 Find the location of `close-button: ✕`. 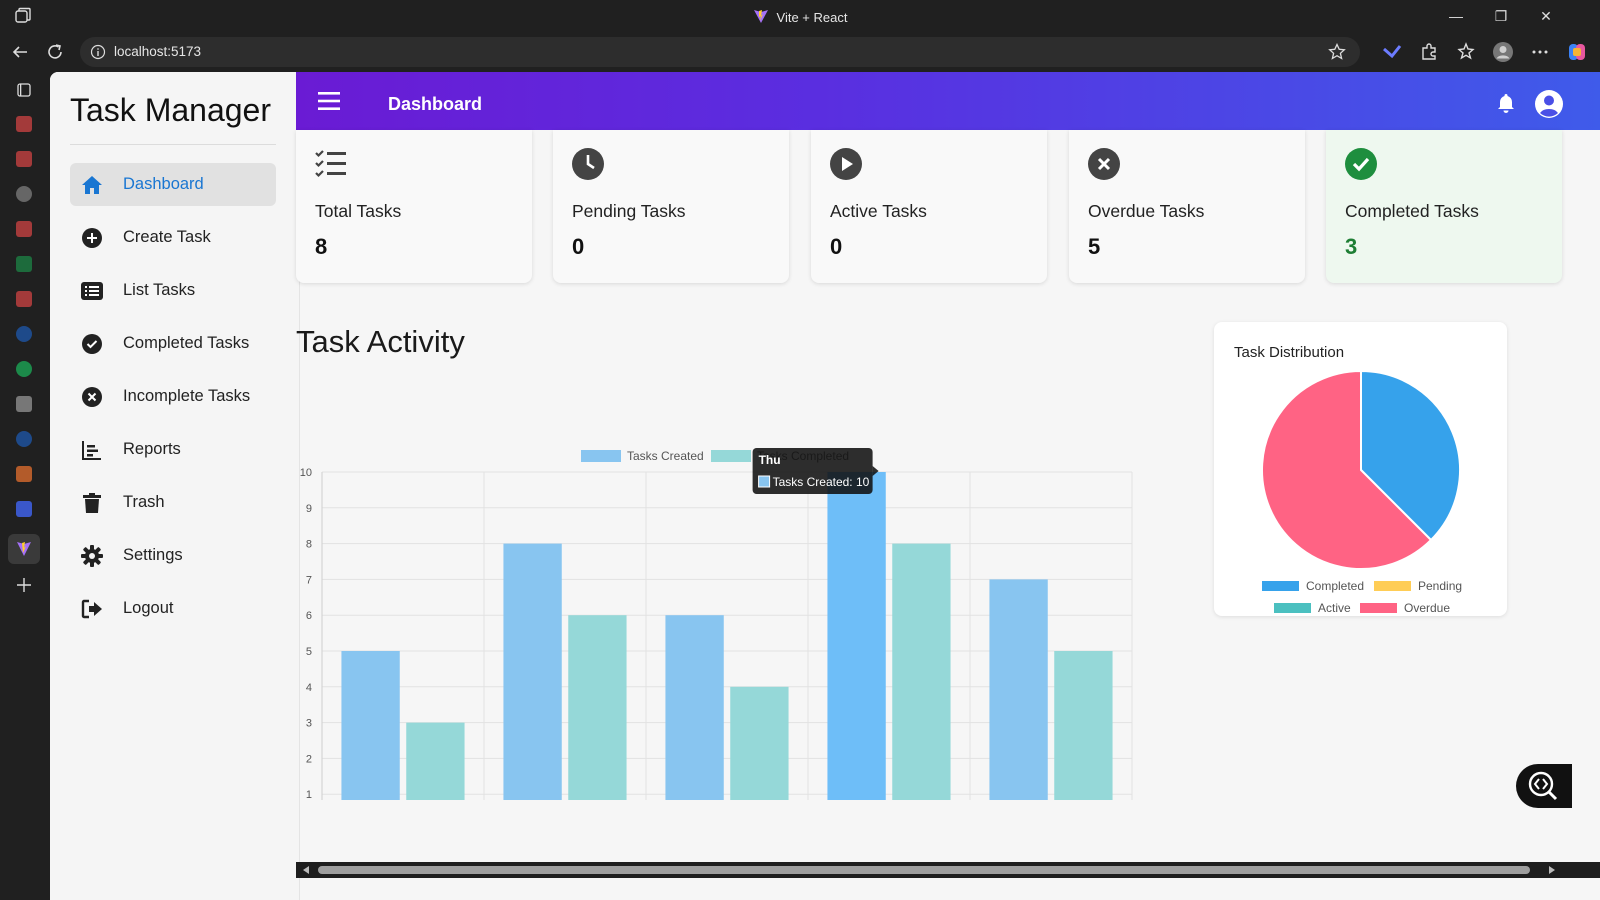

close-button: ✕ is located at coordinates (1546, 16).